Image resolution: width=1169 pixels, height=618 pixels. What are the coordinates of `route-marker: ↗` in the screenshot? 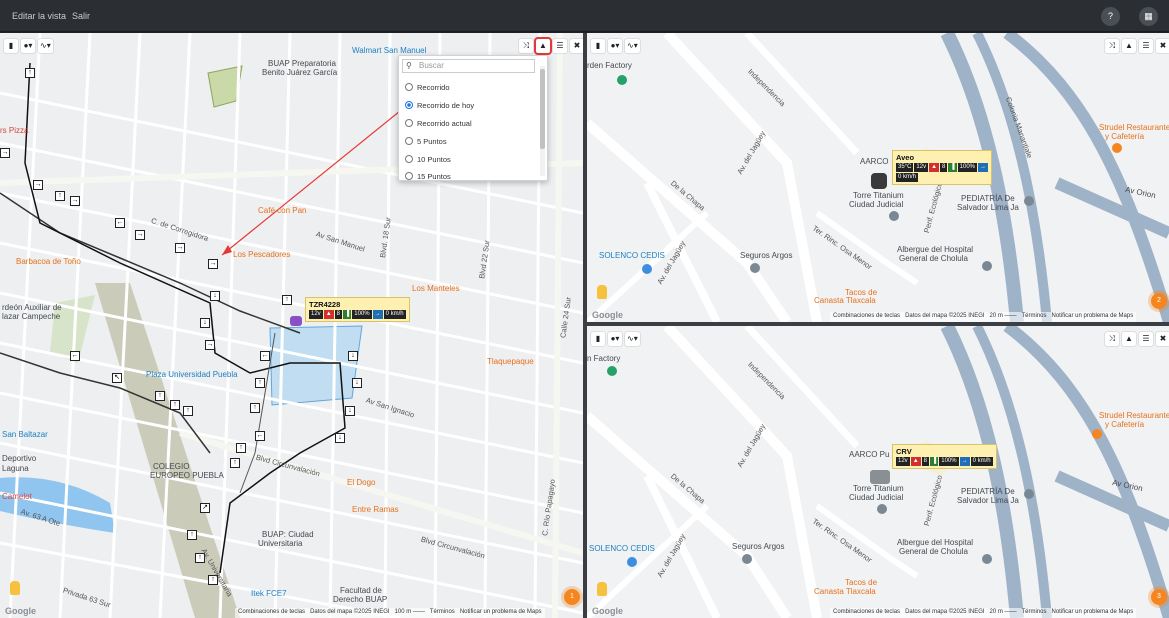 It's located at (205, 508).